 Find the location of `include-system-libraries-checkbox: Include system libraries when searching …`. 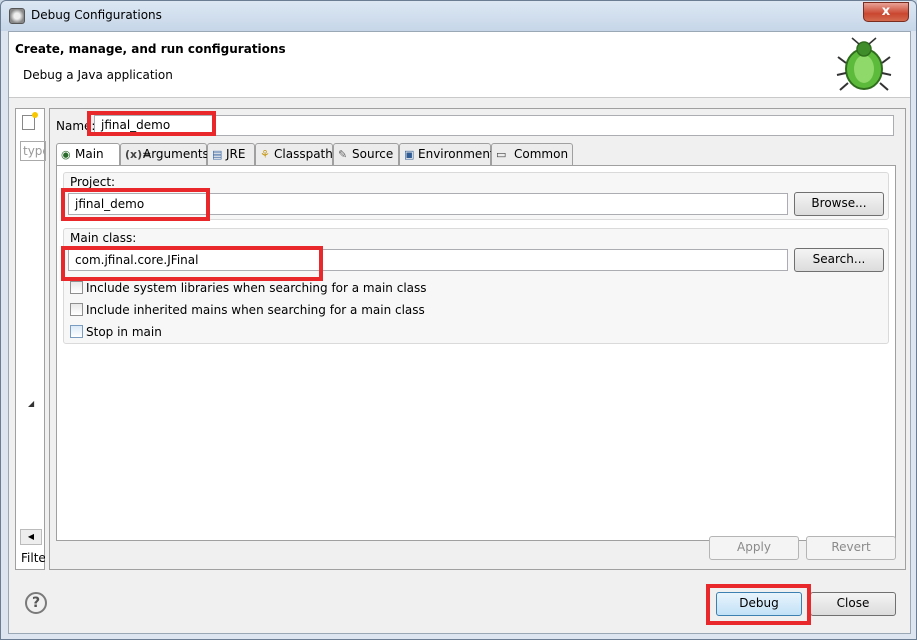

include-system-libraries-checkbox: Include system libraries when searching … is located at coordinates (248, 288).